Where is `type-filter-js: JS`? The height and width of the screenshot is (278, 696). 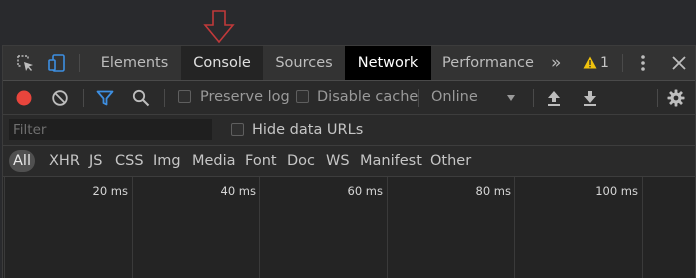 type-filter-js: JS is located at coordinates (95, 161).